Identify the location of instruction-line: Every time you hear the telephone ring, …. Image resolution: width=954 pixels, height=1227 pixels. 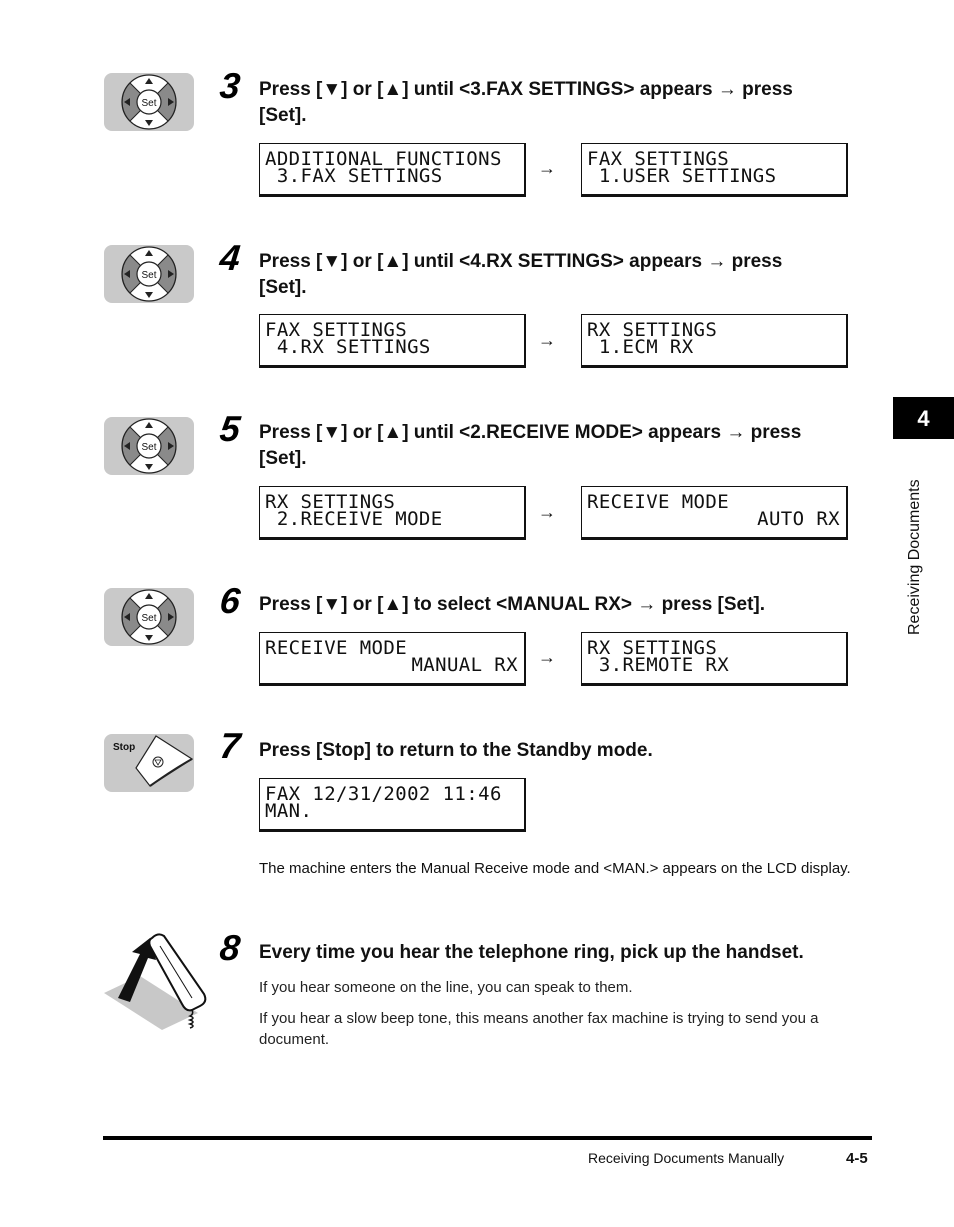
(531, 952).